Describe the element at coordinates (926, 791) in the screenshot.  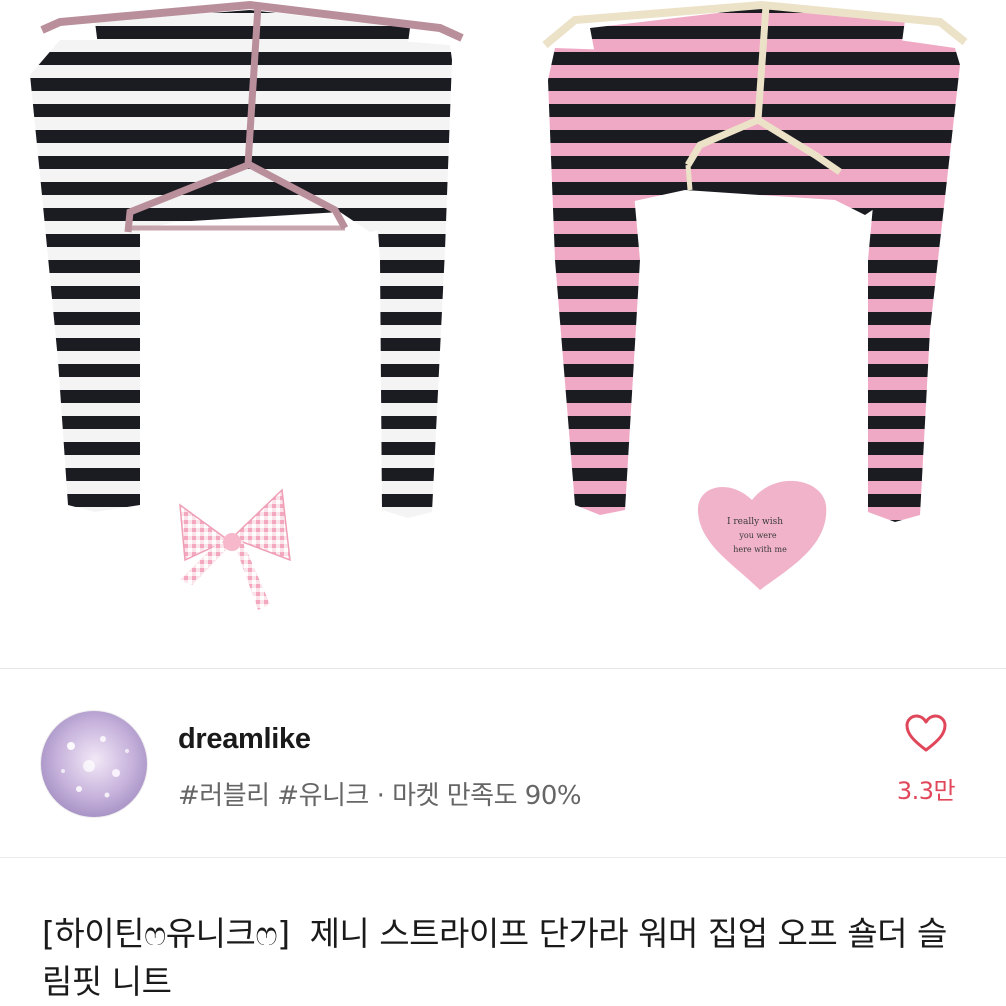
I see `like-count: 3.3만` at that location.